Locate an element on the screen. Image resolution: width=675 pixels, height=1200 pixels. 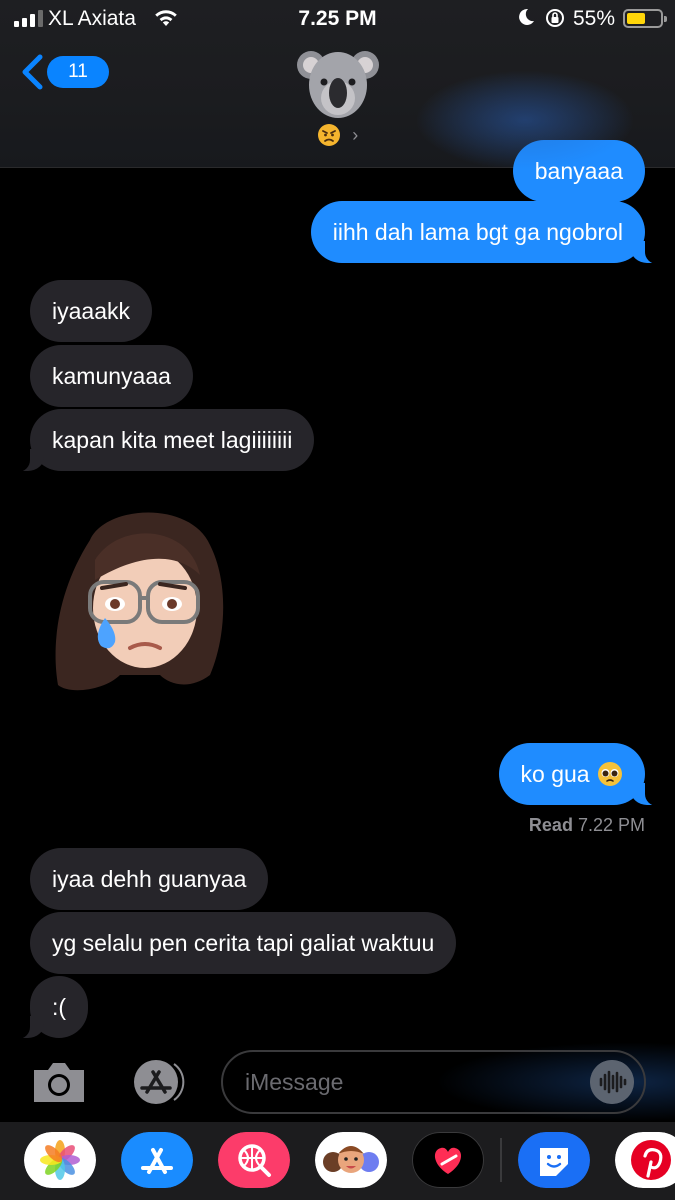
drawer-divider is located at coordinates (501, 1160).